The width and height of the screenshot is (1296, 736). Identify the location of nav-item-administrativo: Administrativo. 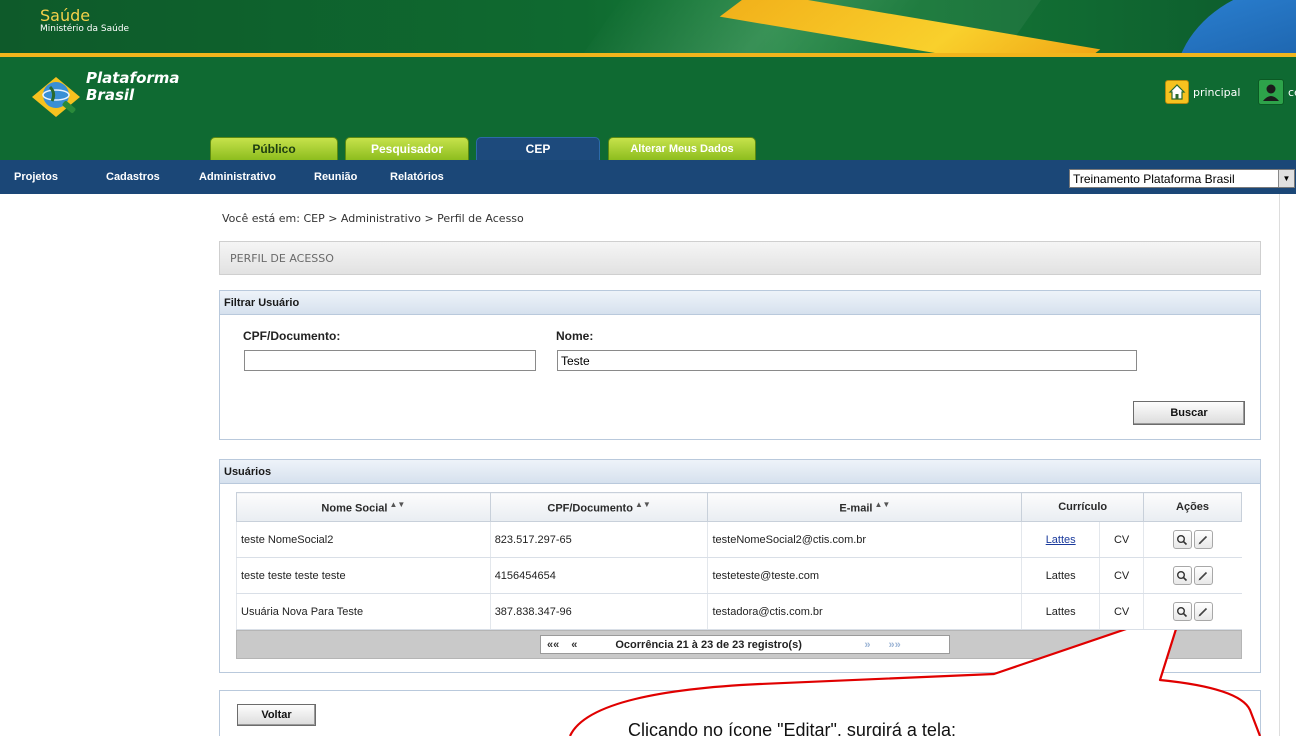
(237, 177).